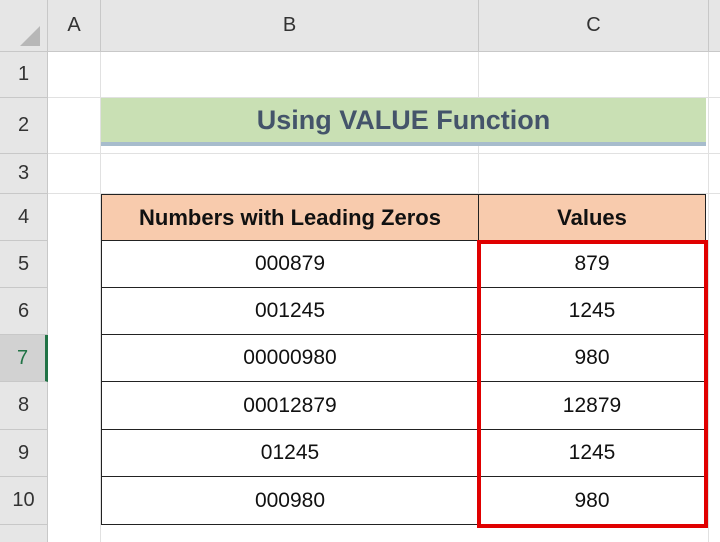  What do you see at coordinates (24, 174) in the screenshot?
I see `row-header-3: 3` at bounding box center [24, 174].